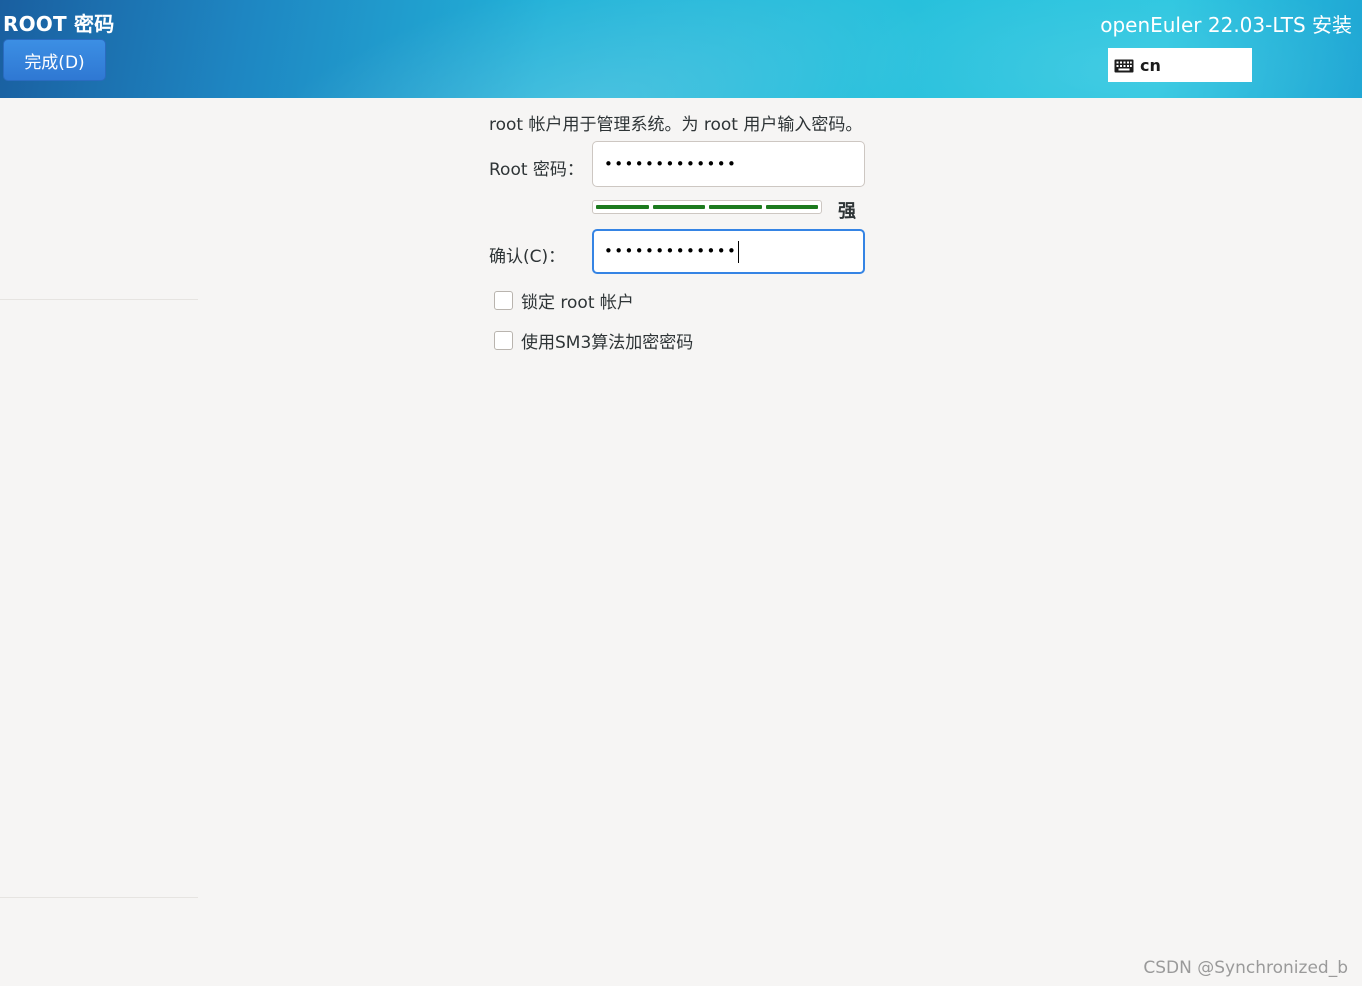  Describe the element at coordinates (1180, 65) in the screenshot. I see `keyboard-layout-indicator: cn` at that location.